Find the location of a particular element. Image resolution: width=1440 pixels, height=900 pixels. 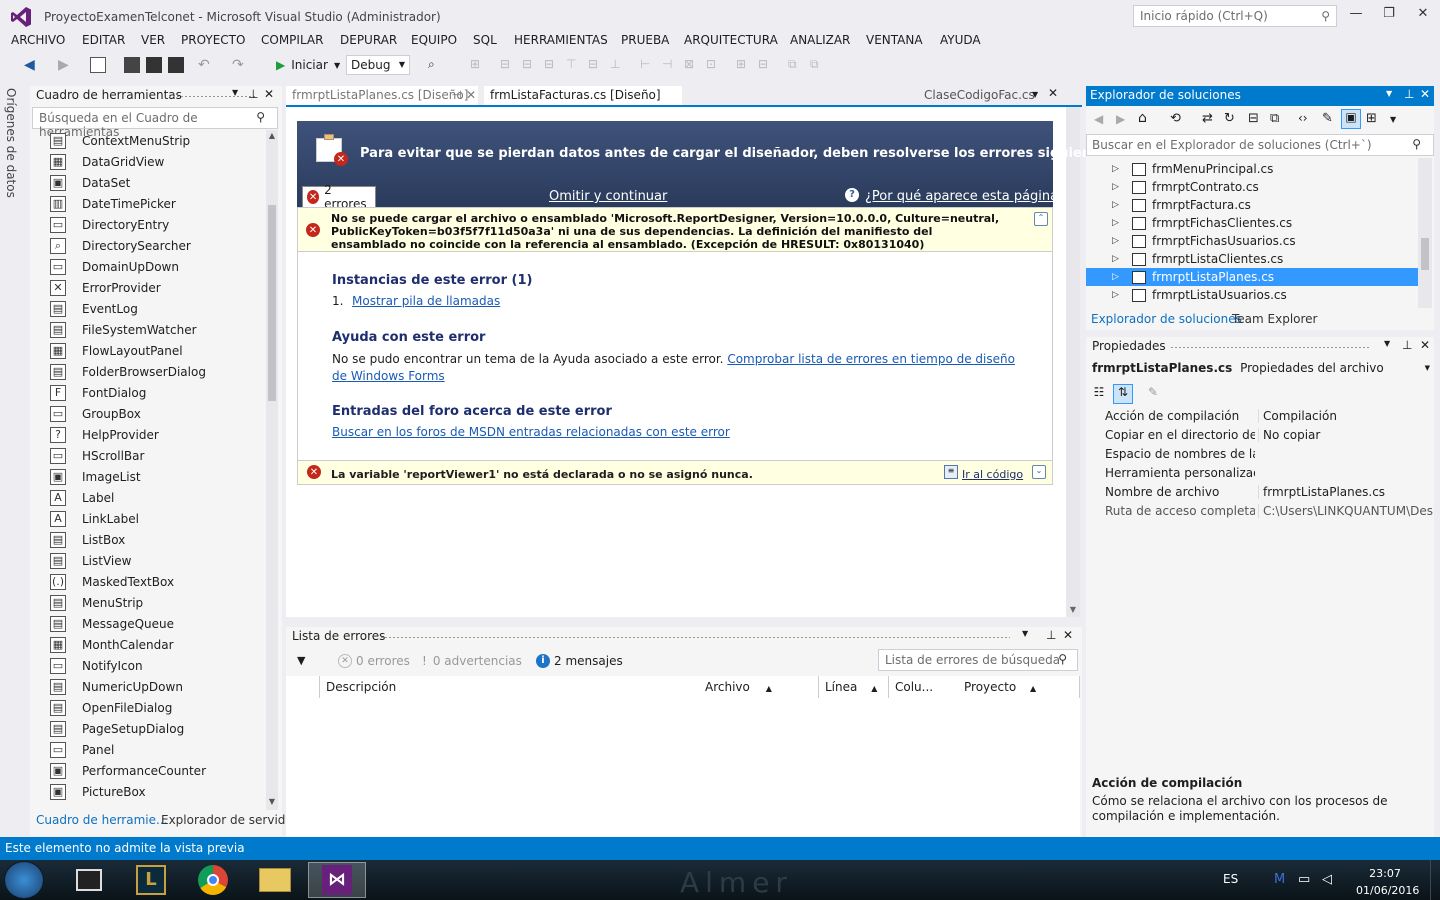

solution-item: ▷ frmrptContrato.cs is located at coordinates (1252, 187).